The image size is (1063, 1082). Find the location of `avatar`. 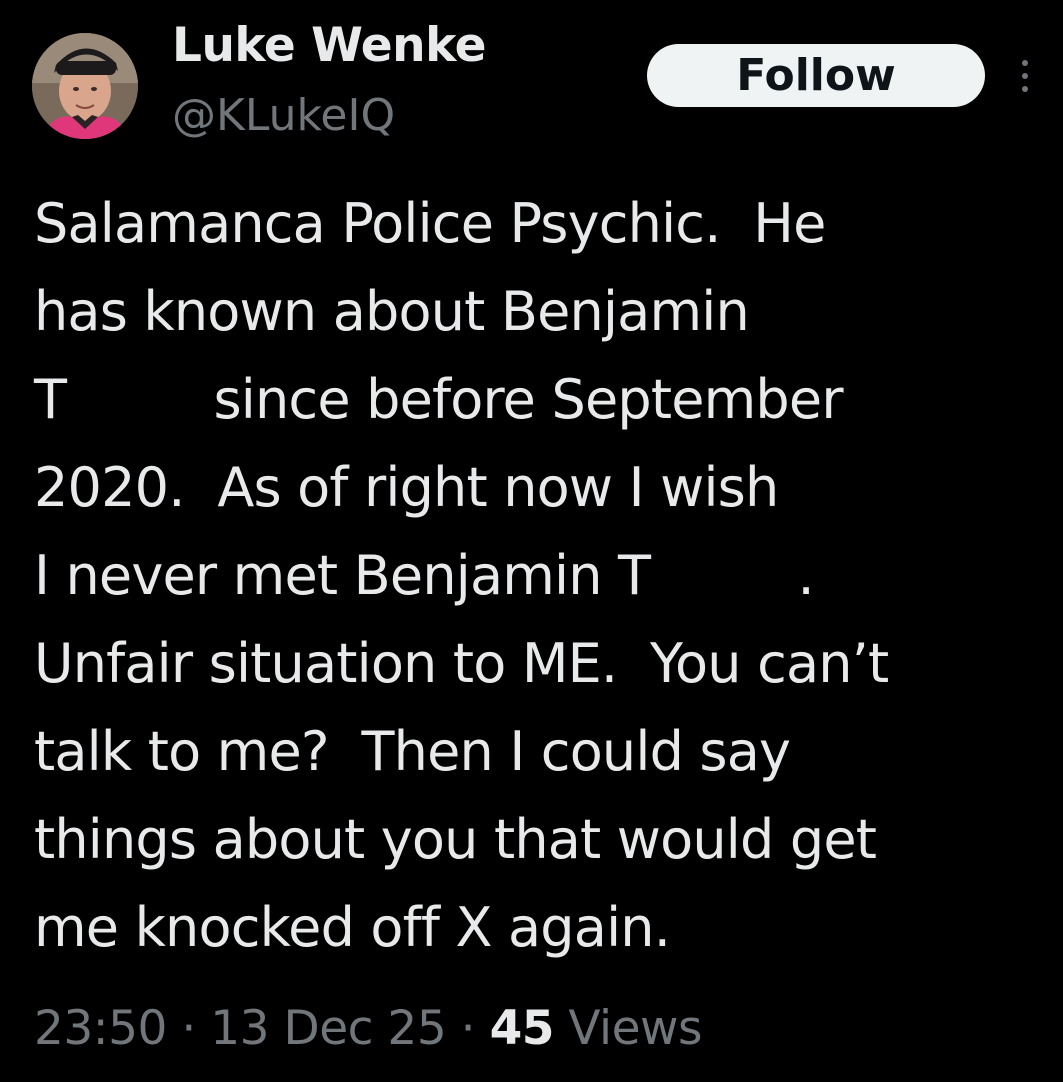

avatar is located at coordinates (85, 86).